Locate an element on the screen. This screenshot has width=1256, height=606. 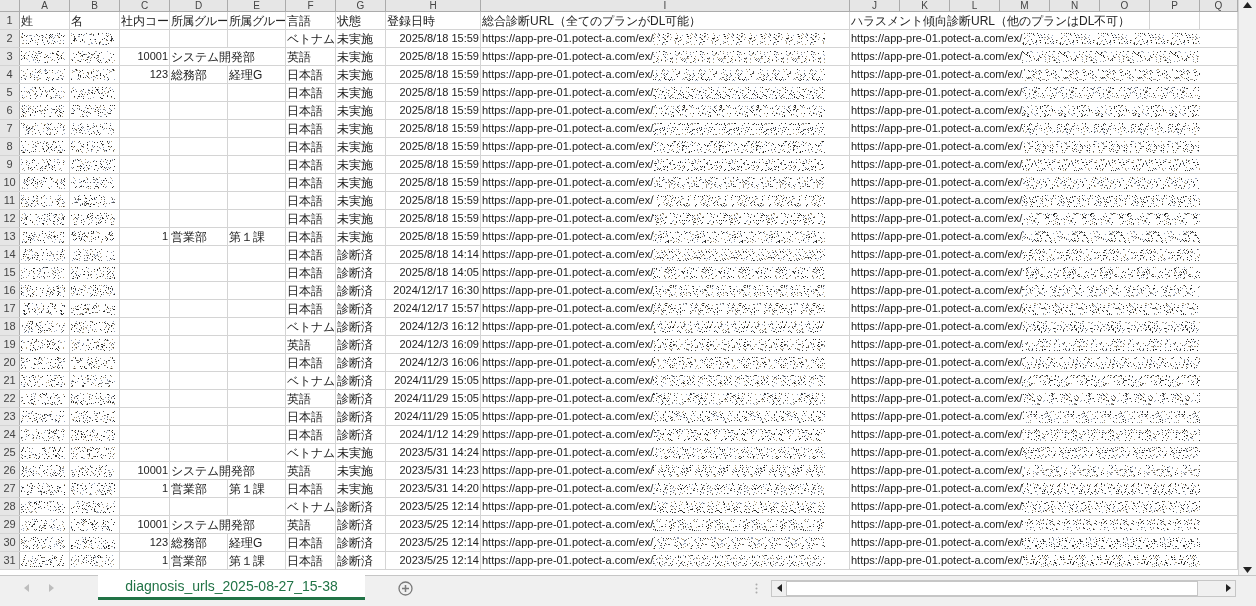
horizontal-scrollbar is located at coordinates (1003, 588).